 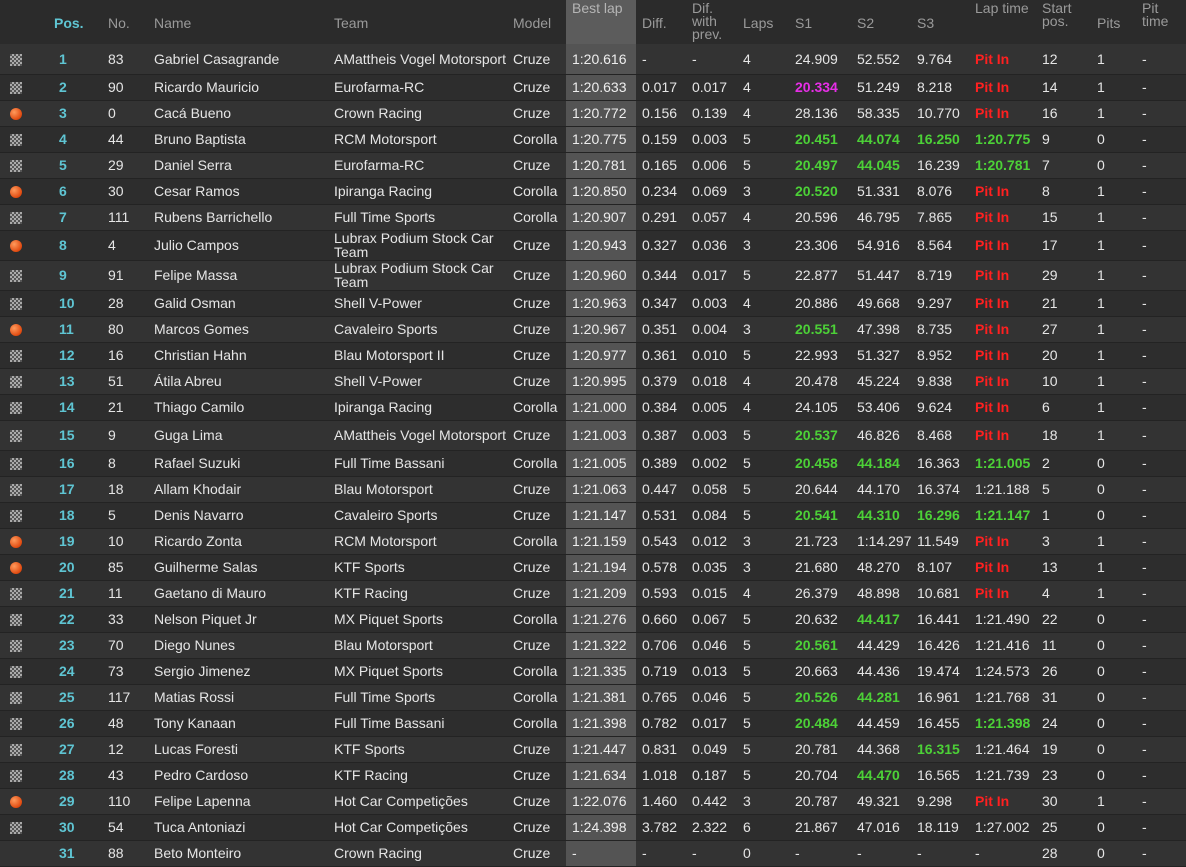 What do you see at coordinates (1063, 245) in the screenshot?
I see `start-pos-cell: 17` at bounding box center [1063, 245].